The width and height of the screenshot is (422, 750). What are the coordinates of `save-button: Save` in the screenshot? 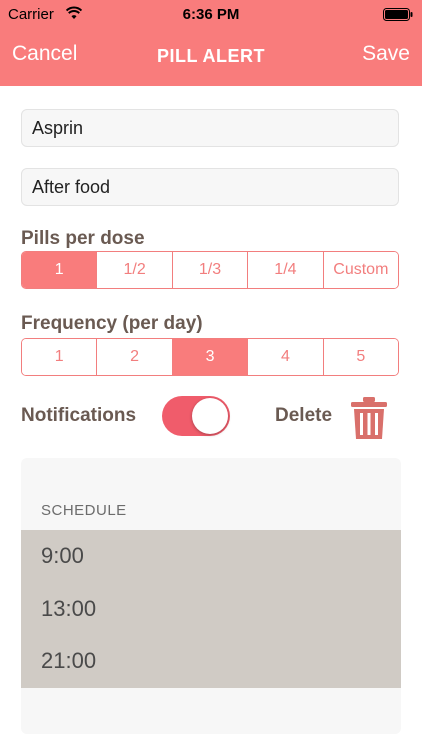 It's located at (386, 54).